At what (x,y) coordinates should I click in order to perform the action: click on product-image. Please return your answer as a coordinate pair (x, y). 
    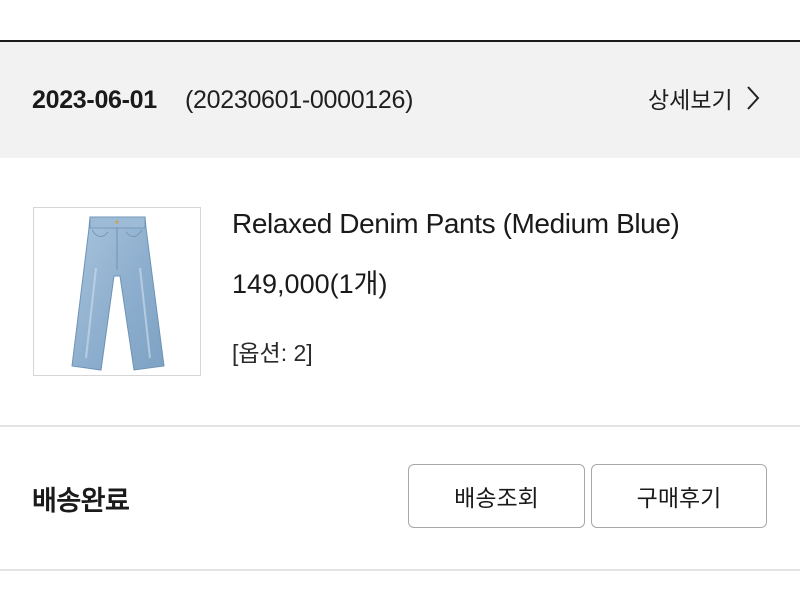
    Looking at the image, I should click on (117, 291).